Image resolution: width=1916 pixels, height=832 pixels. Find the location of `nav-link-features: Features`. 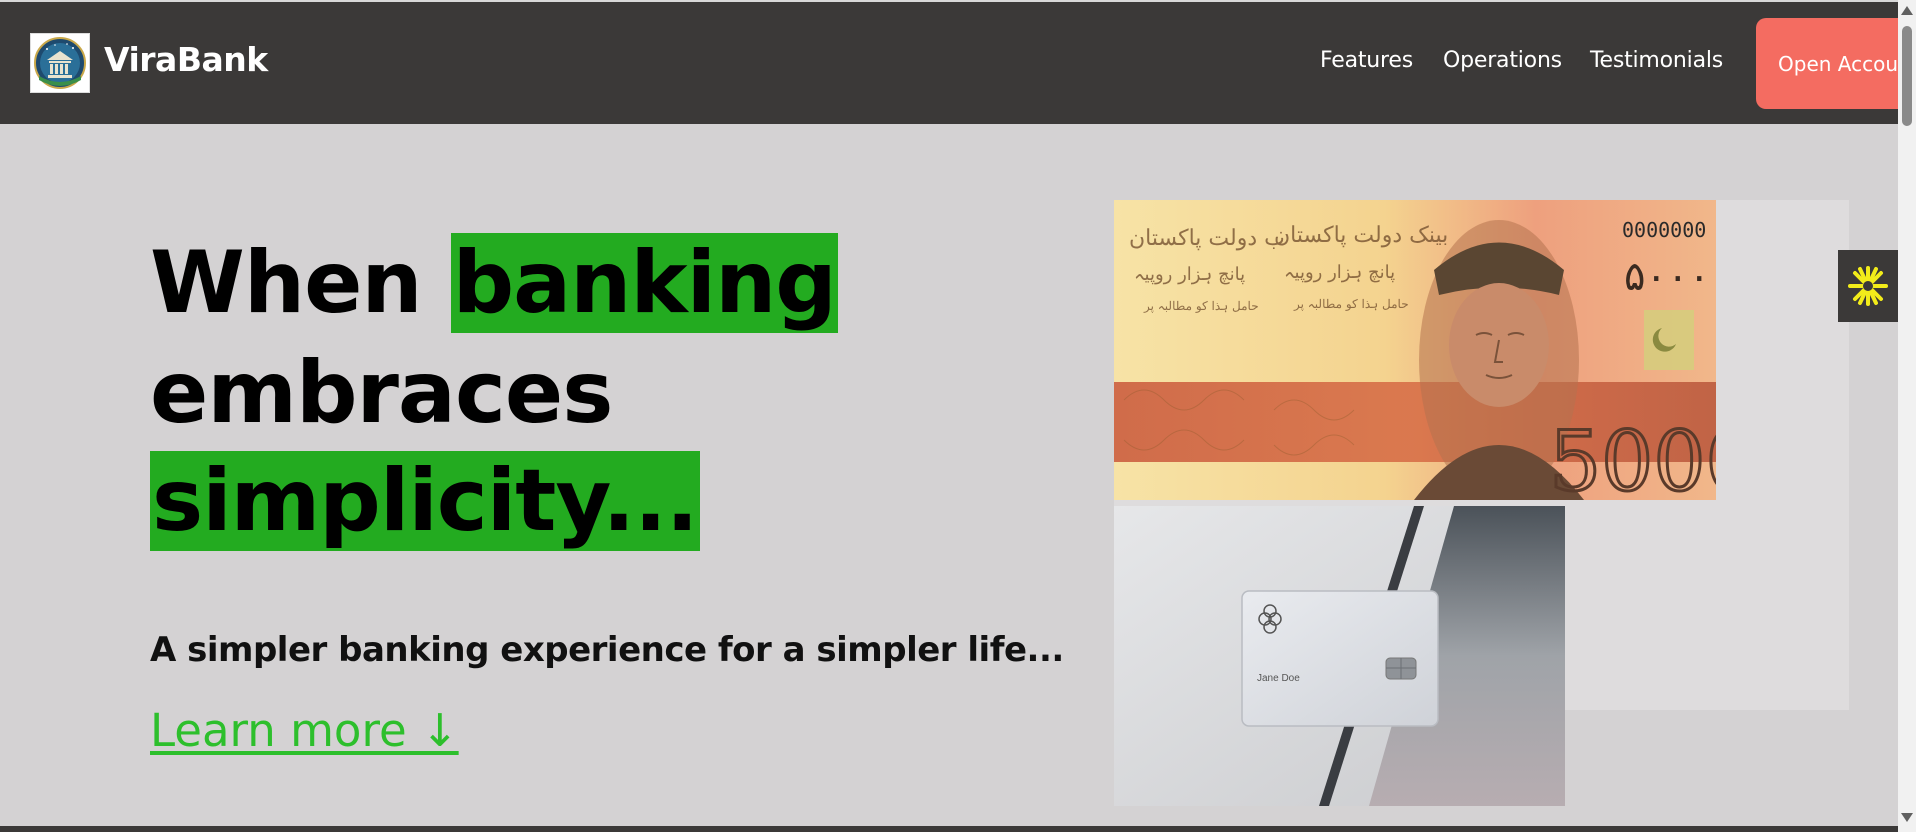

nav-link-features: Features is located at coordinates (1366, 60).